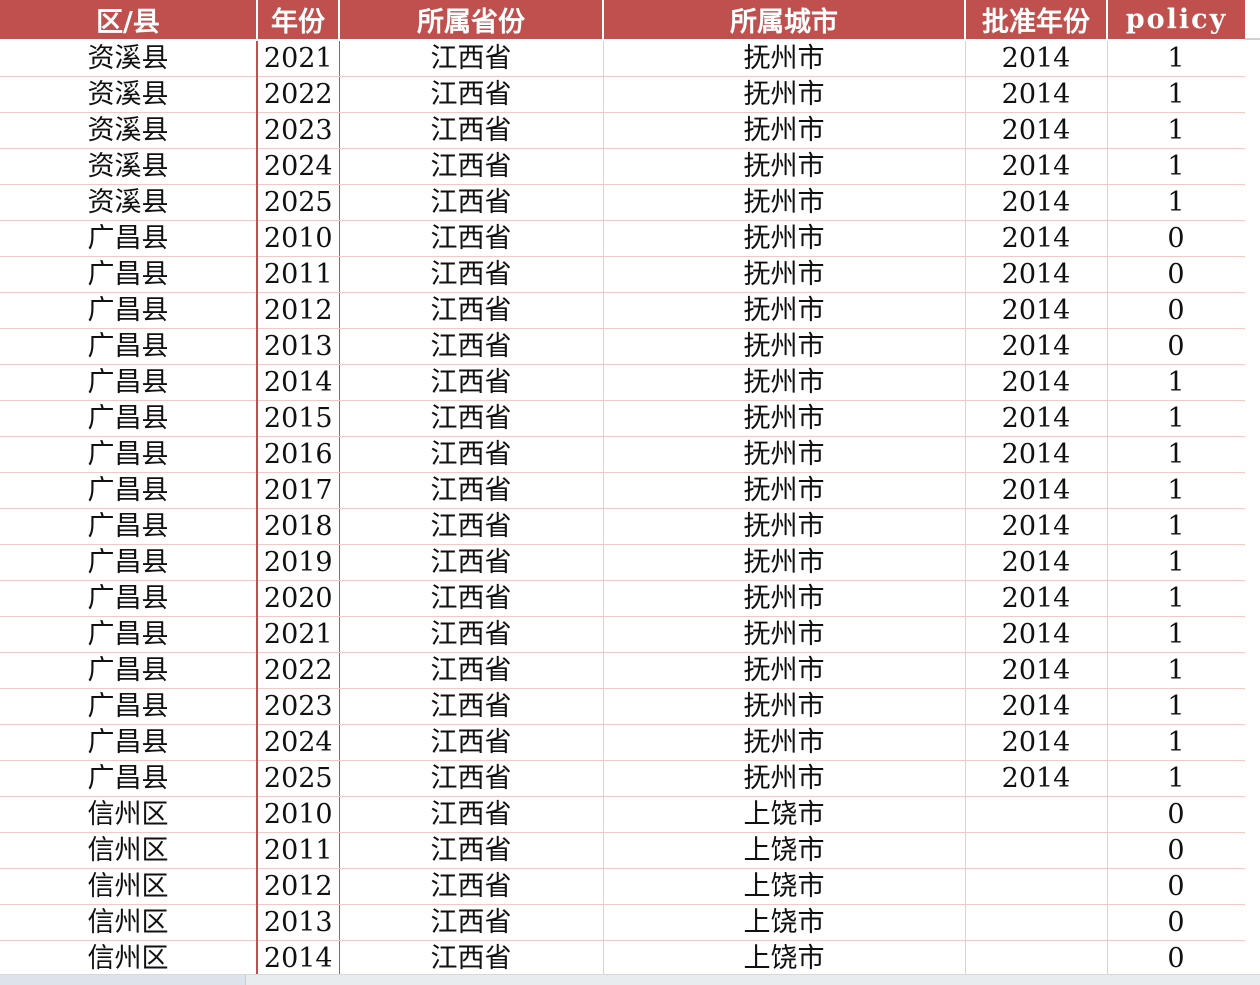 Image resolution: width=1260 pixels, height=985 pixels. I want to click on cell-year: 2018, so click(298, 526).